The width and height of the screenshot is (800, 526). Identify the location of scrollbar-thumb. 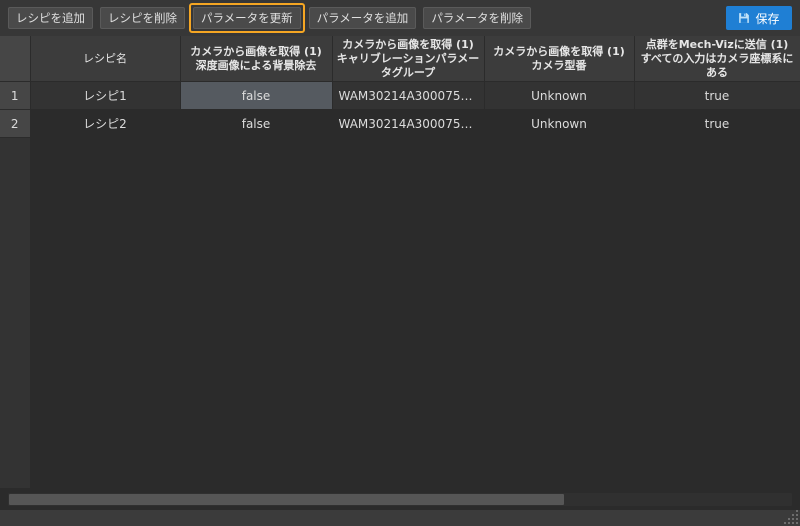
(286, 499).